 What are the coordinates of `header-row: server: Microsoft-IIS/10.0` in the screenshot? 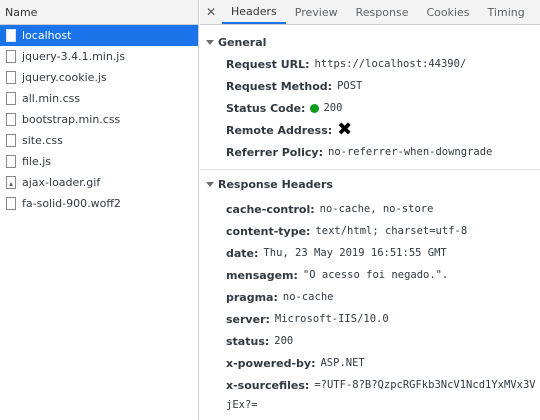 It's located at (370, 319).